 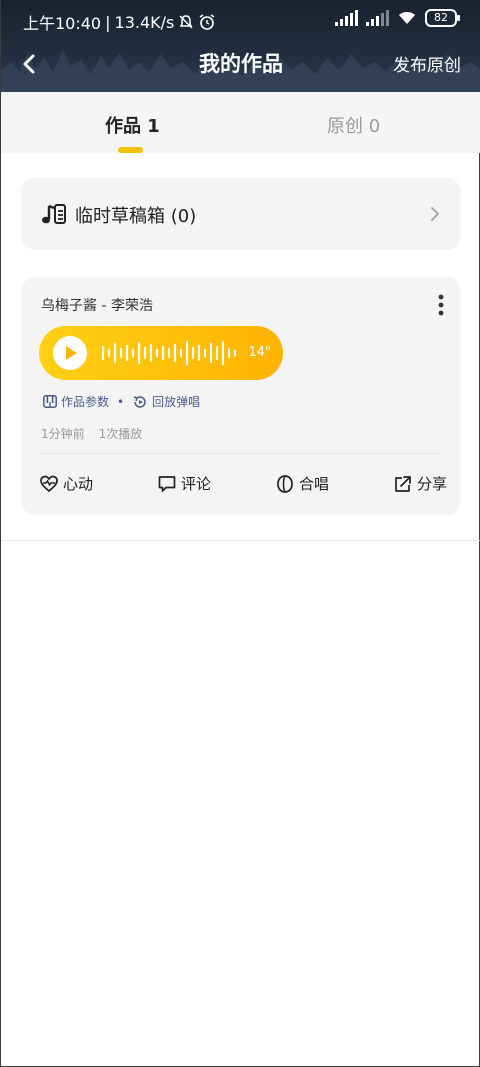 I want to click on tab-bar: 作品 1 原创 0, so click(x=240, y=122).